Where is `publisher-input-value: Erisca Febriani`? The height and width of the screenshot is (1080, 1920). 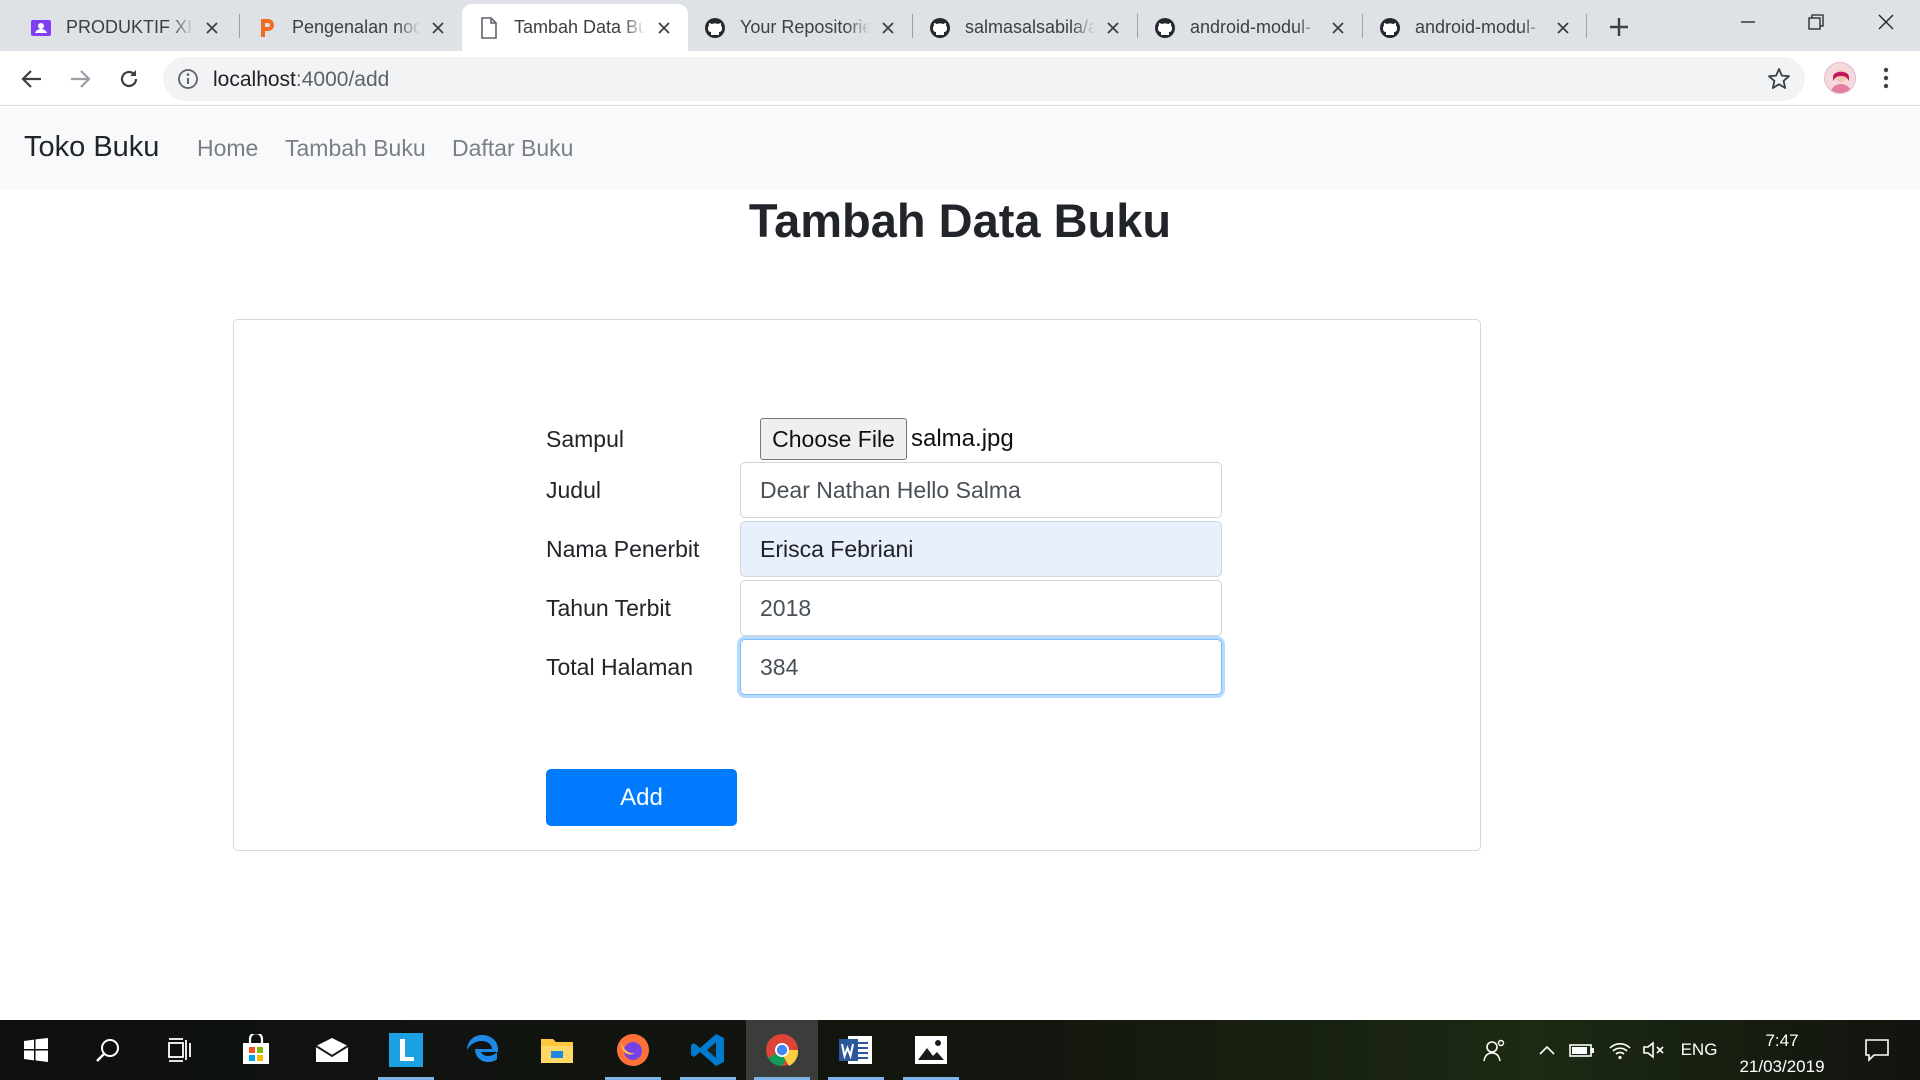
publisher-input-value: Erisca Febriani is located at coordinates (837, 548).